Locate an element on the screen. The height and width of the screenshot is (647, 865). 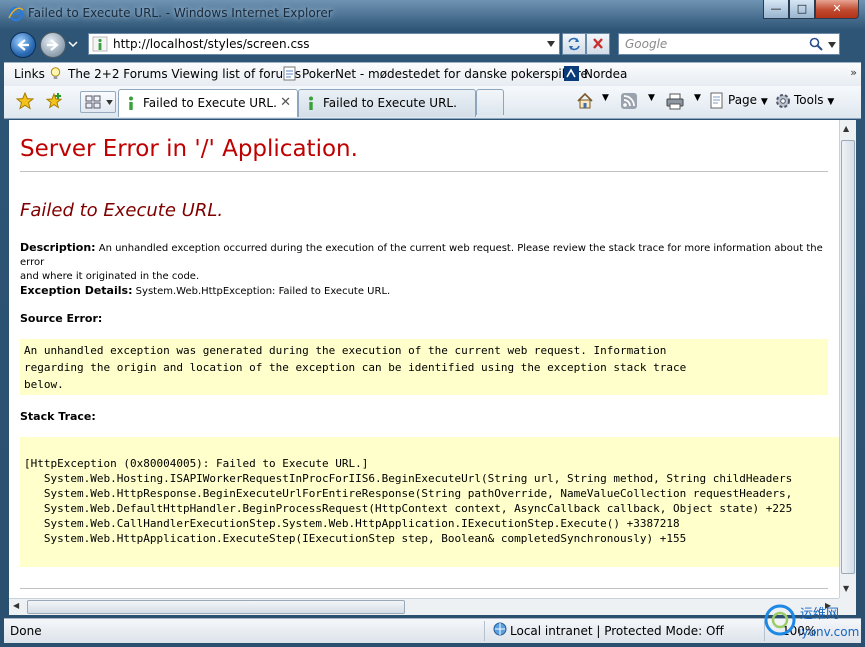
back-arrow-icon is located at coordinates (23, 45).